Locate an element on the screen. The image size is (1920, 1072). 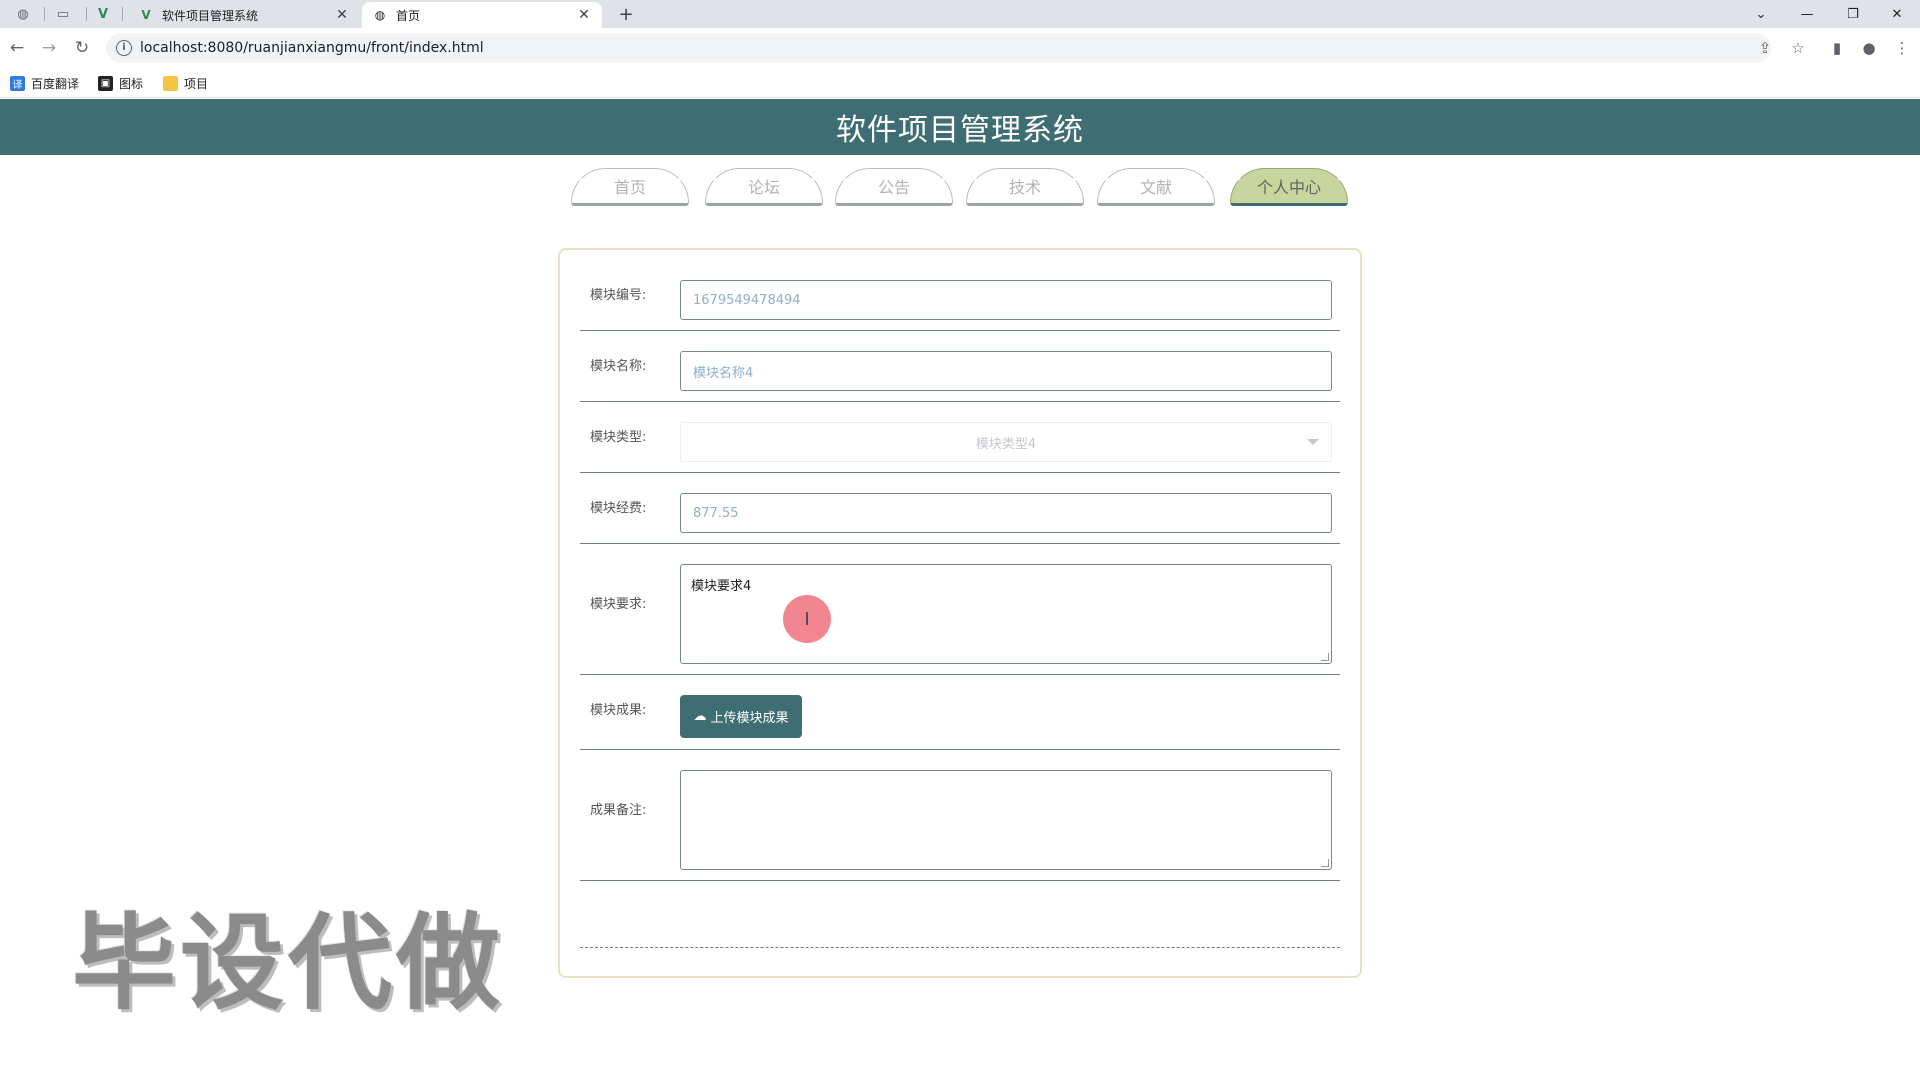
upload-result-button: ☁ 上传模块成果 is located at coordinates (741, 716).